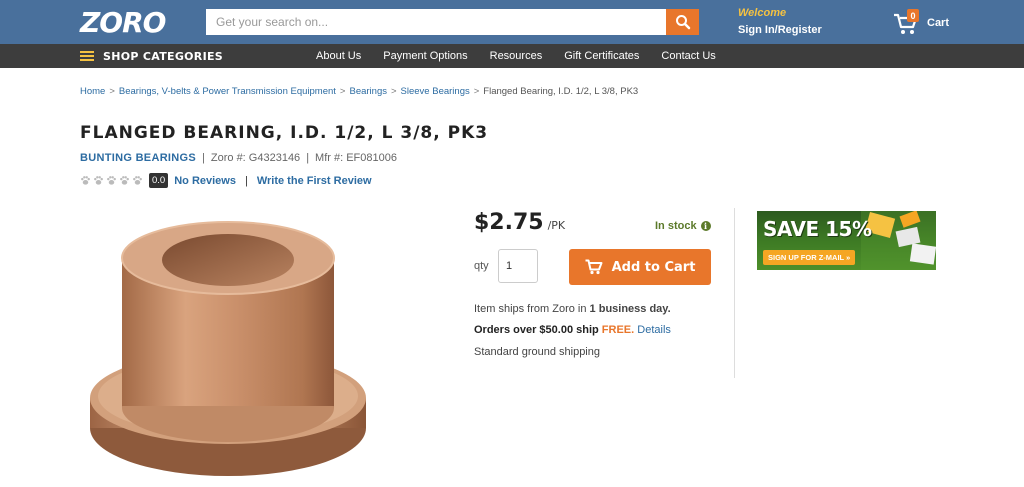 The width and height of the screenshot is (1024, 487). What do you see at coordinates (653, 267) in the screenshot?
I see `add-to-cart-label: Add to Cart` at bounding box center [653, 267].